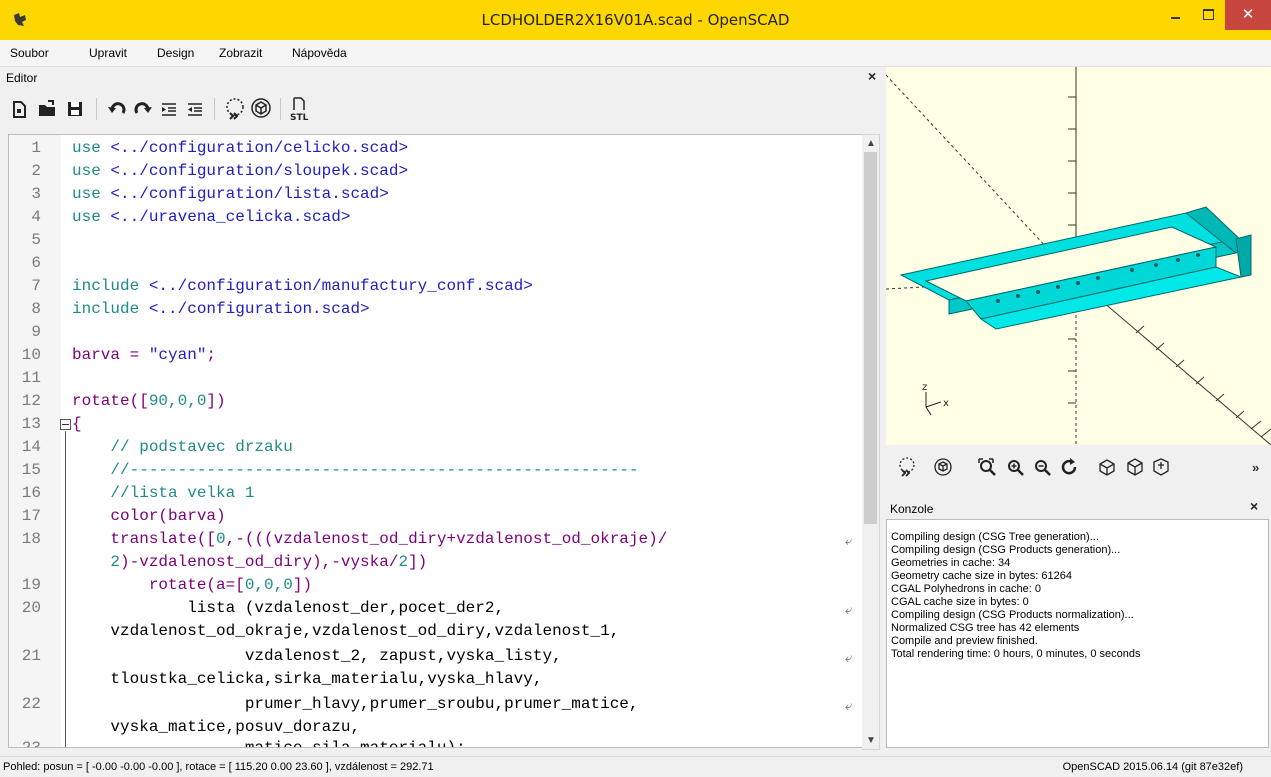  I want to click on viewport-canvas: z x, so click(1078, 256).